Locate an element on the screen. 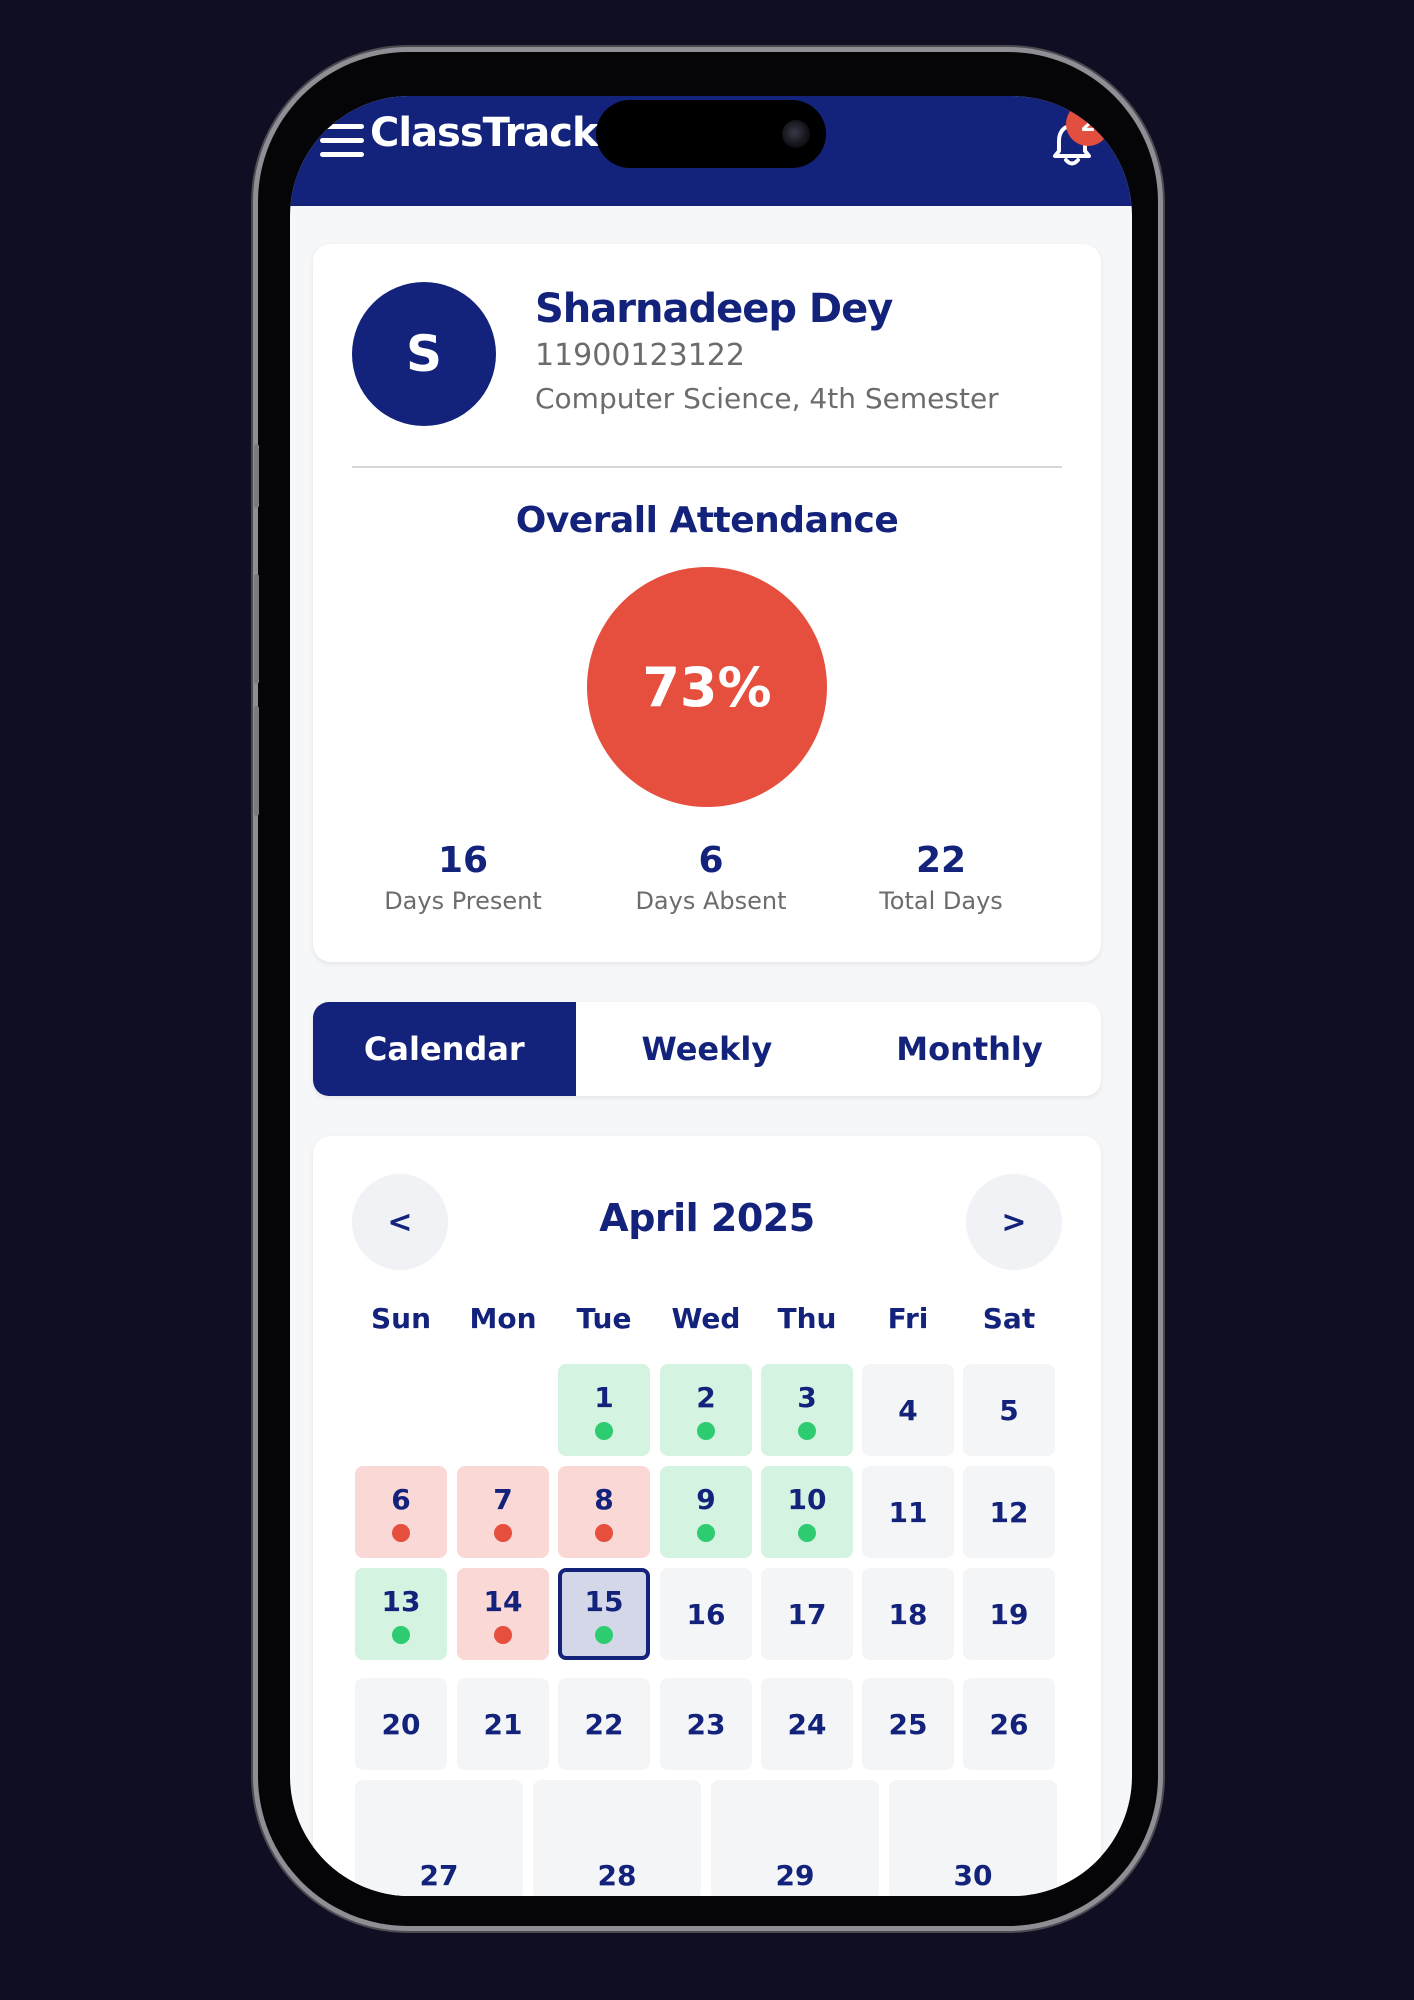 The width and height of the screenshot is (1414, 2000). calendar-day: 11 is located at coordinates (908, 1512).